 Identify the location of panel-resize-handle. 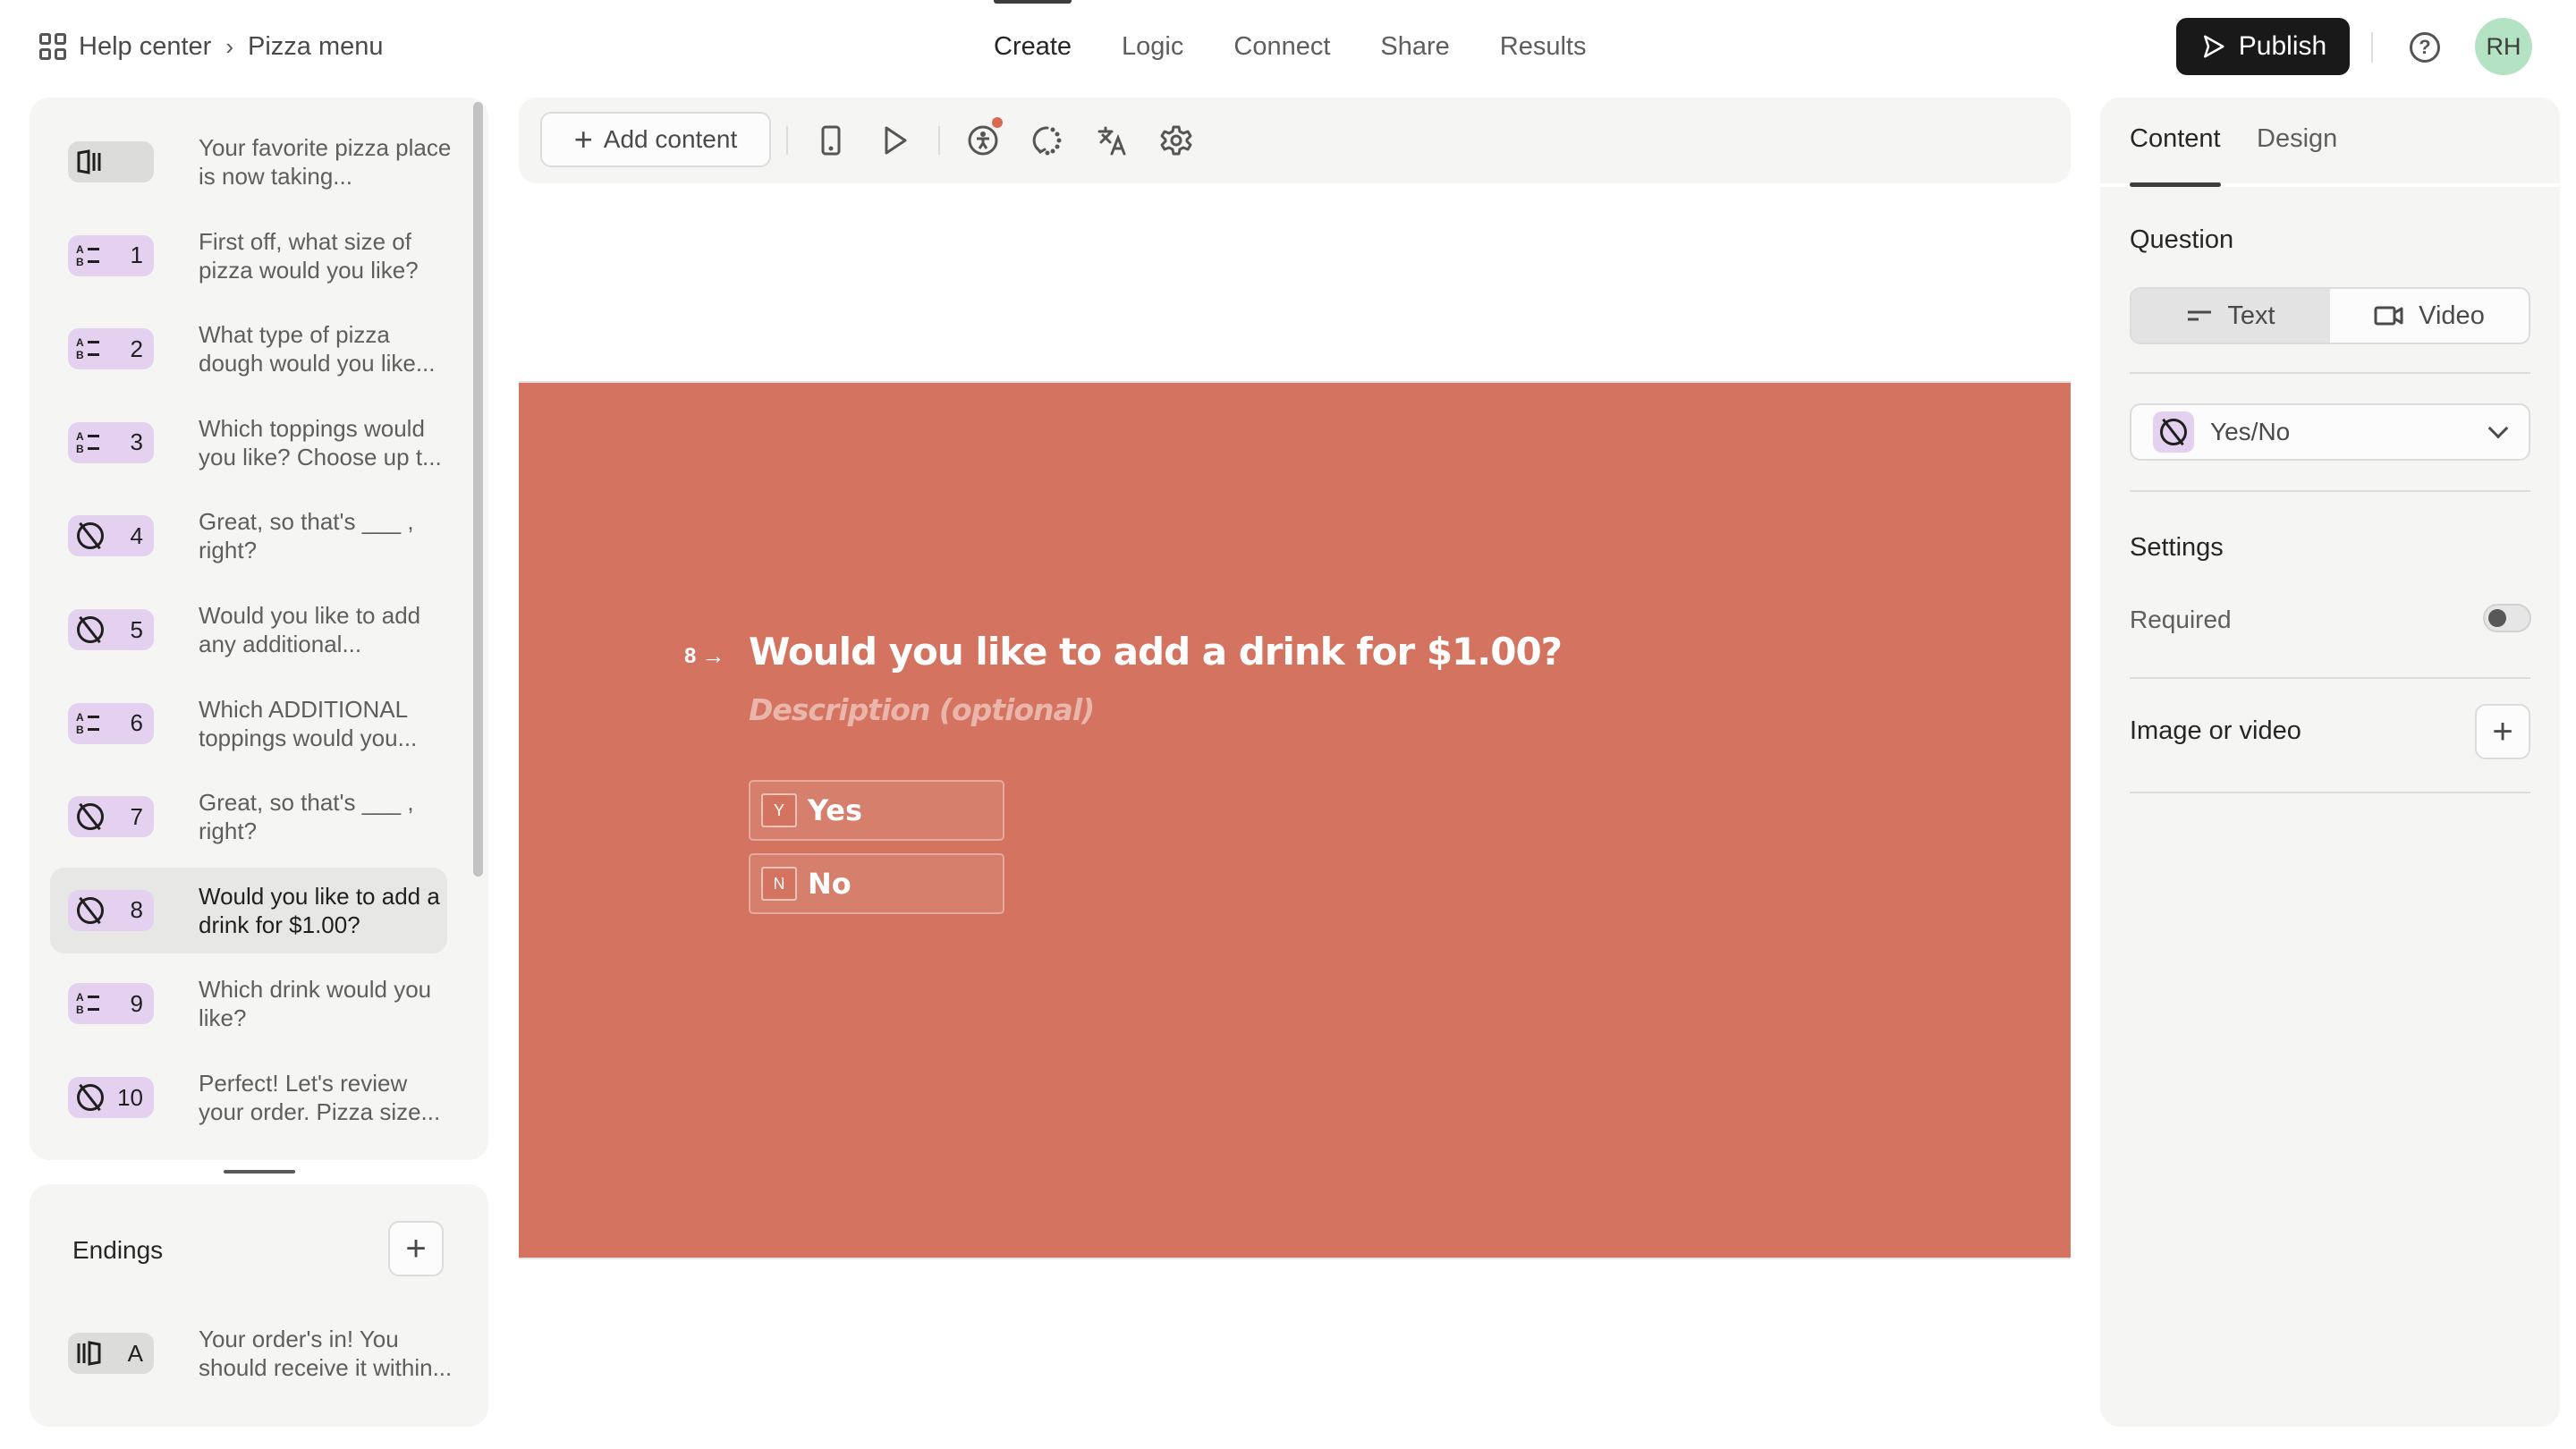
(259, 1172).